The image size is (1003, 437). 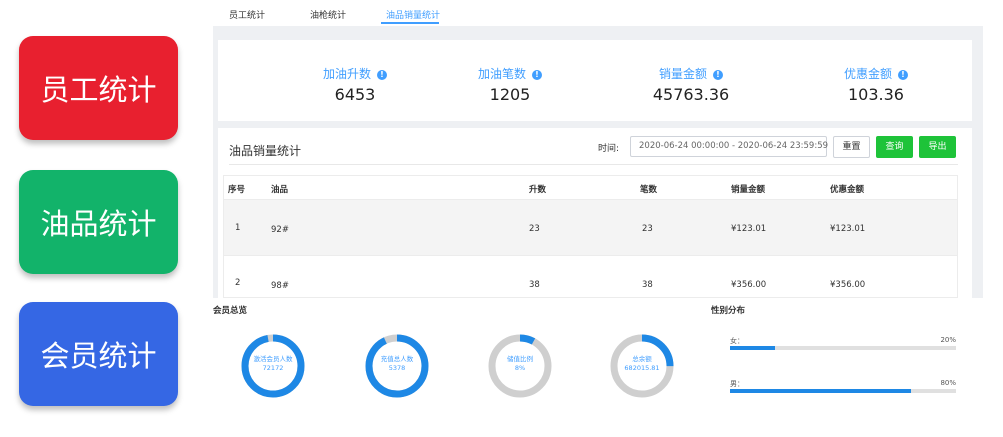 What do you see at coordinates (273, 359) in the screenshot?
I see `donut-label: 激活会员人数` at bounding box center [273, 359].